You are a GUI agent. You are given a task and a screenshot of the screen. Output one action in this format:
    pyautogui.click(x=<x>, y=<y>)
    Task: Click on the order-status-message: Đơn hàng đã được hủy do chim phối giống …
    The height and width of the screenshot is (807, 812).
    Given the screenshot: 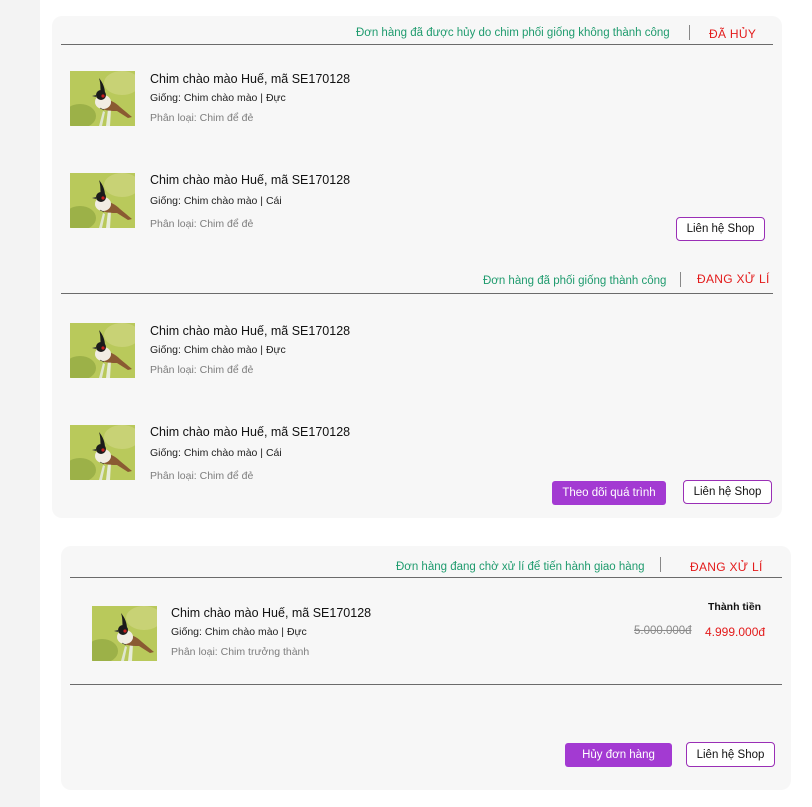 What is the action you would take?
    pyautogui.click(x=513, y=33)
    